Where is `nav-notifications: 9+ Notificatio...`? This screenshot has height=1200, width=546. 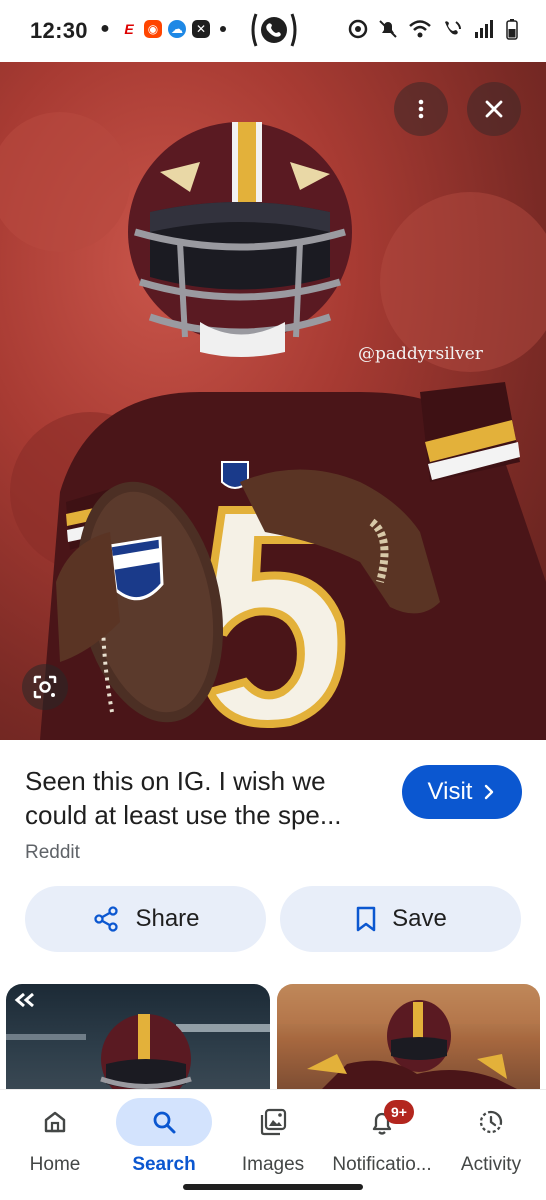
nav-notifications: 9+ Notificatio... is located at coordinates (382, 1144).